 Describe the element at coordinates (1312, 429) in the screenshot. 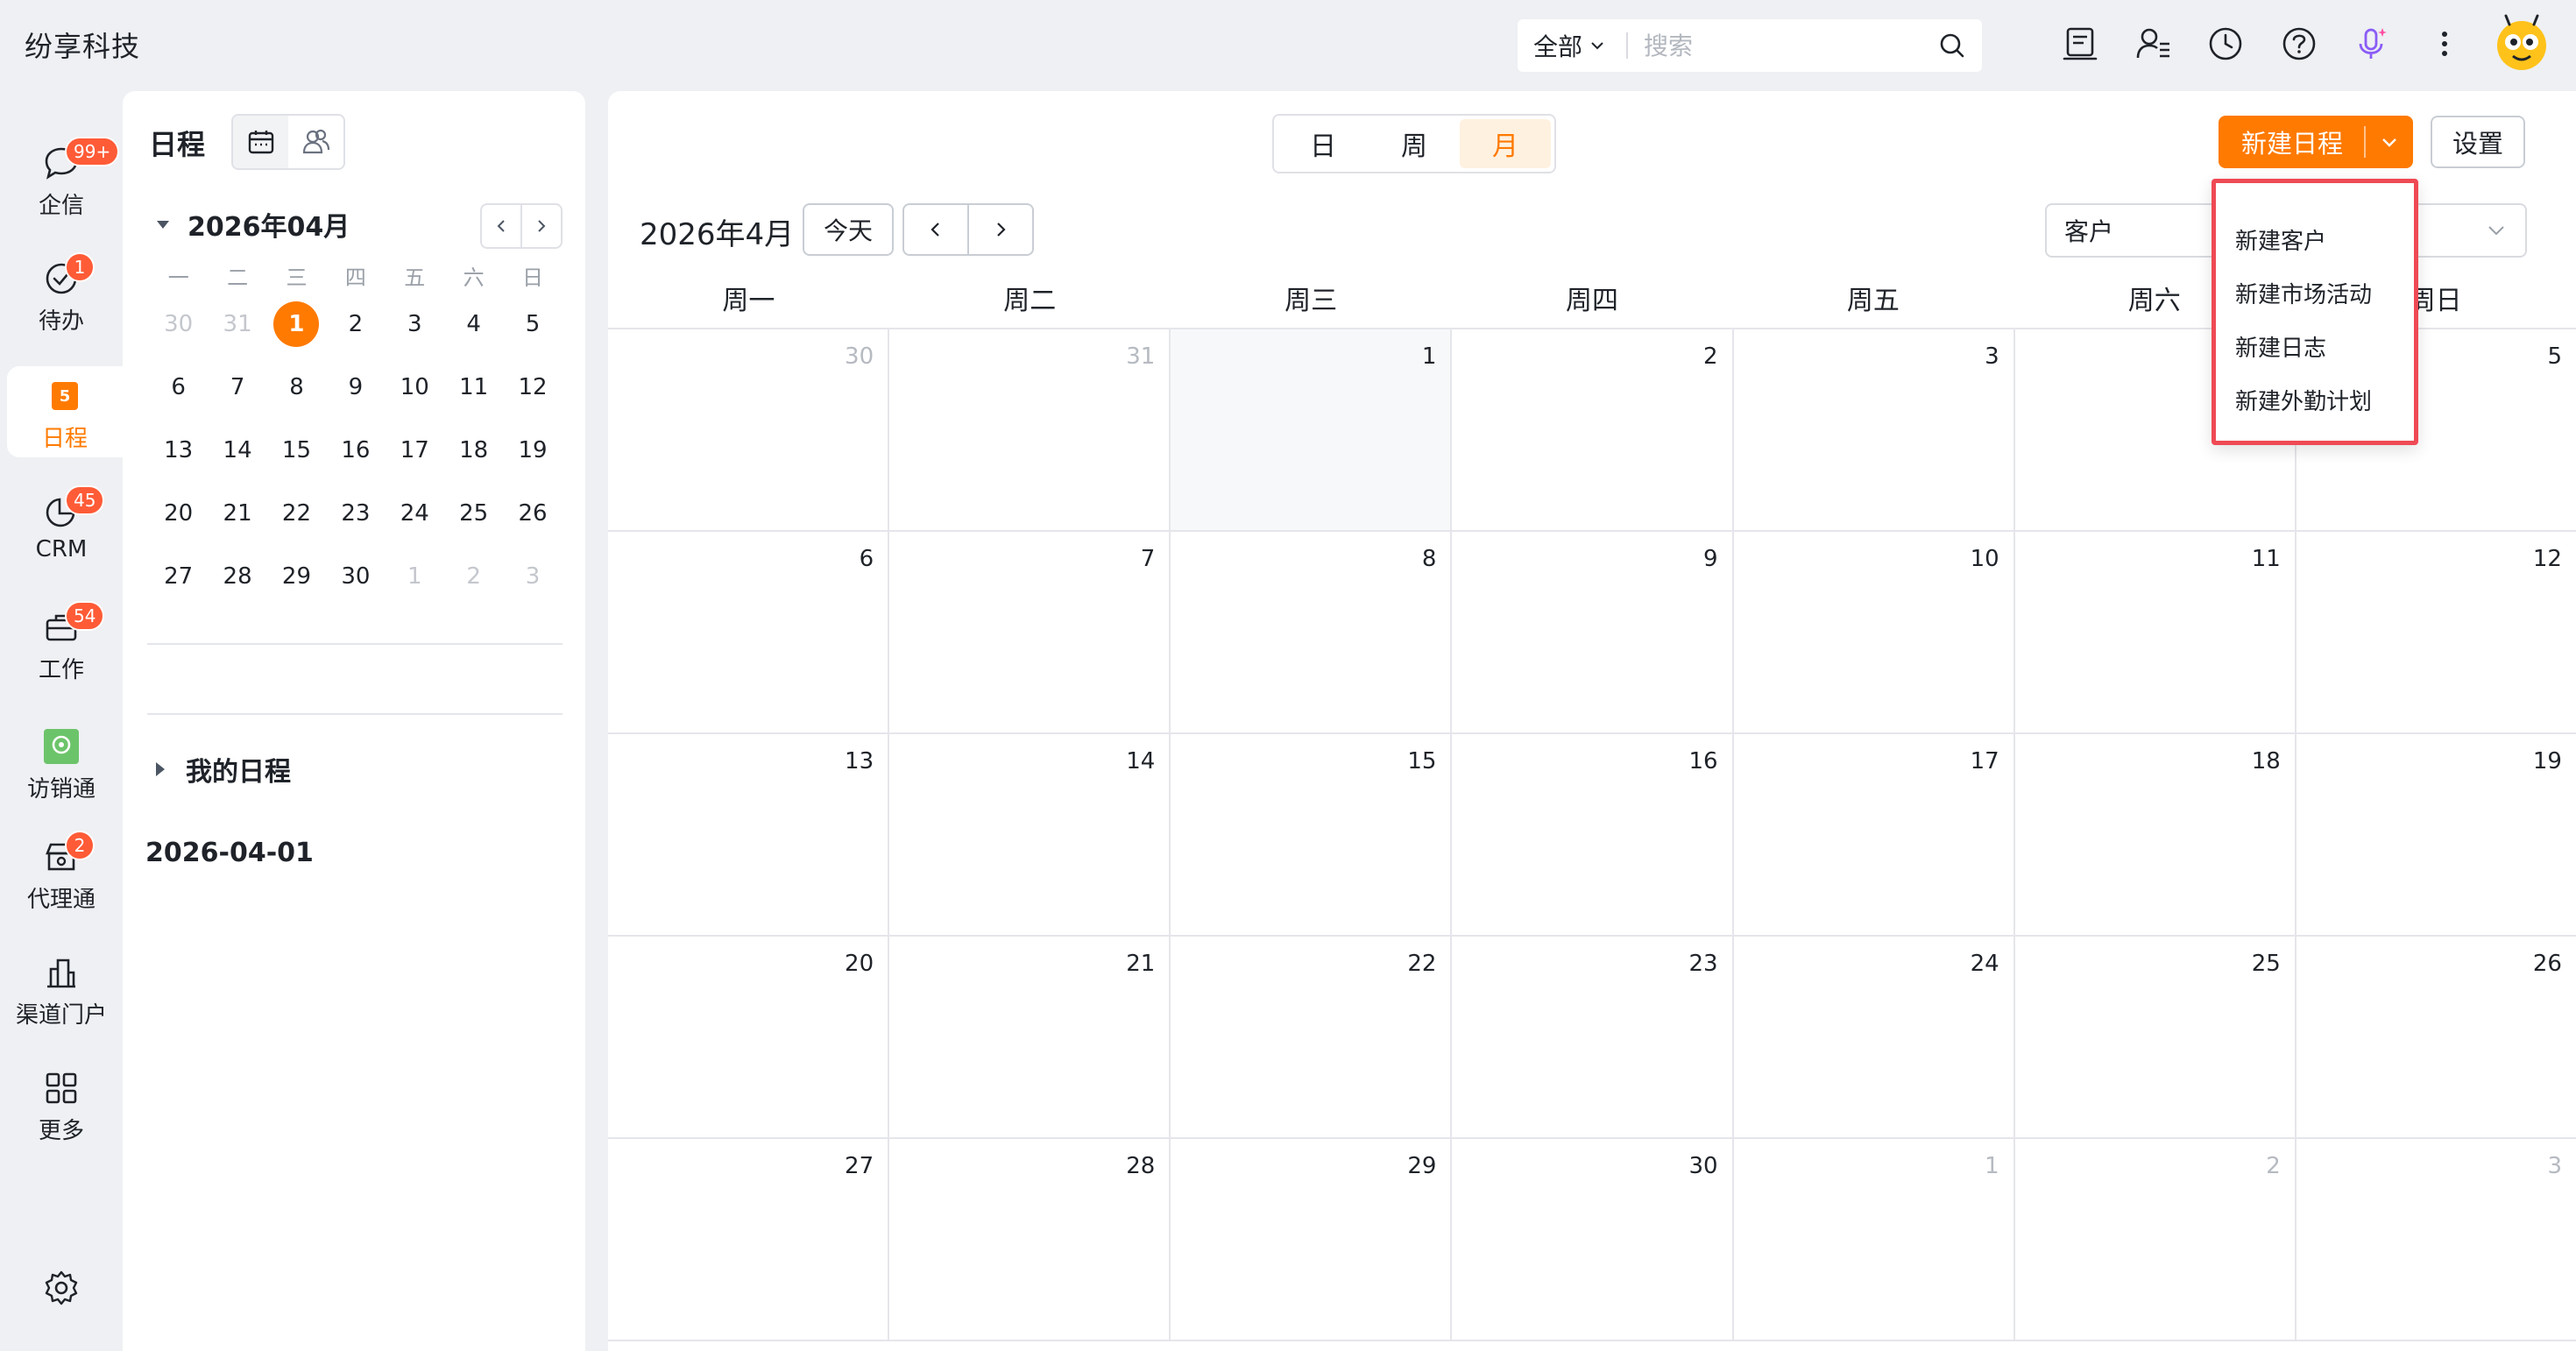

I see `day-cell-selected: 1` at that location.